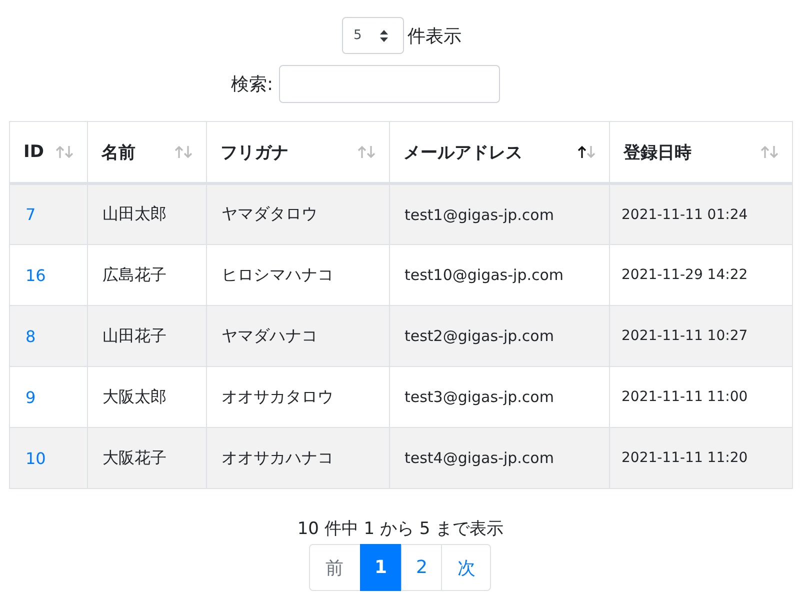 The image size is (801, 607). I want to click on page-button: 2, so click(421, 567).